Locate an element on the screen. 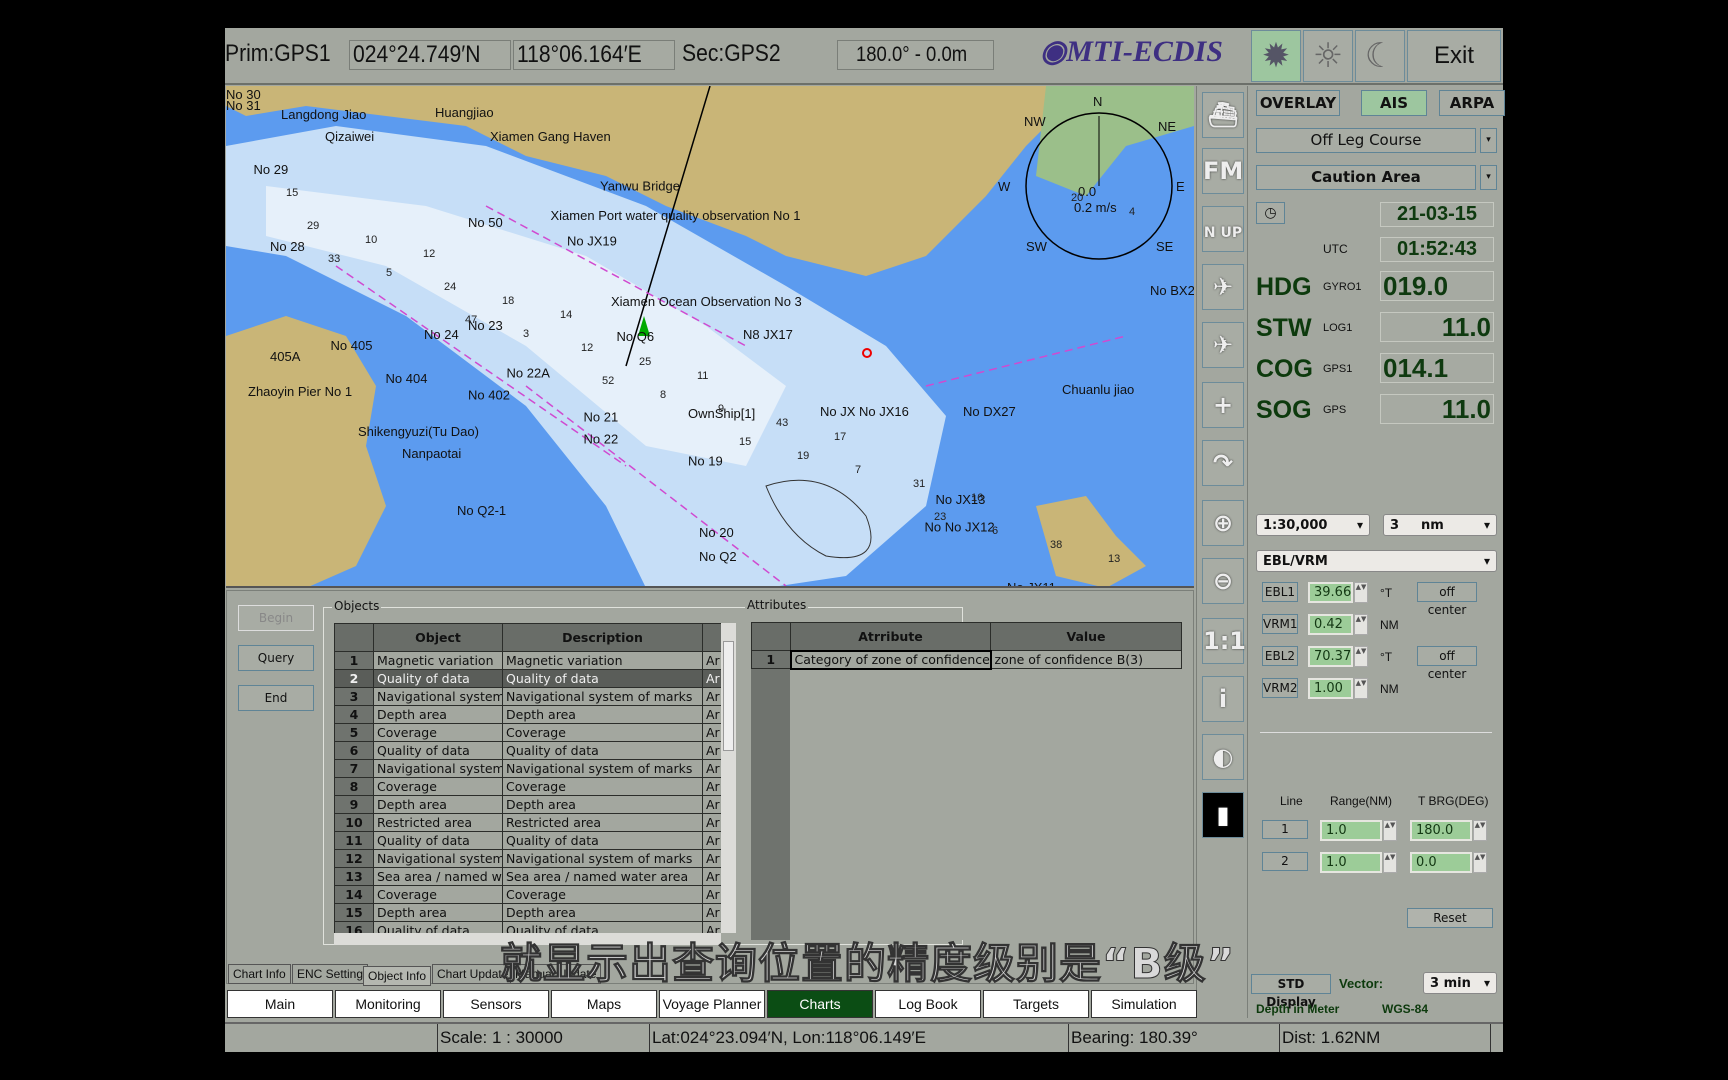 The image size is (1728, 1080). end-button: End is located at coordinates (276, 698).